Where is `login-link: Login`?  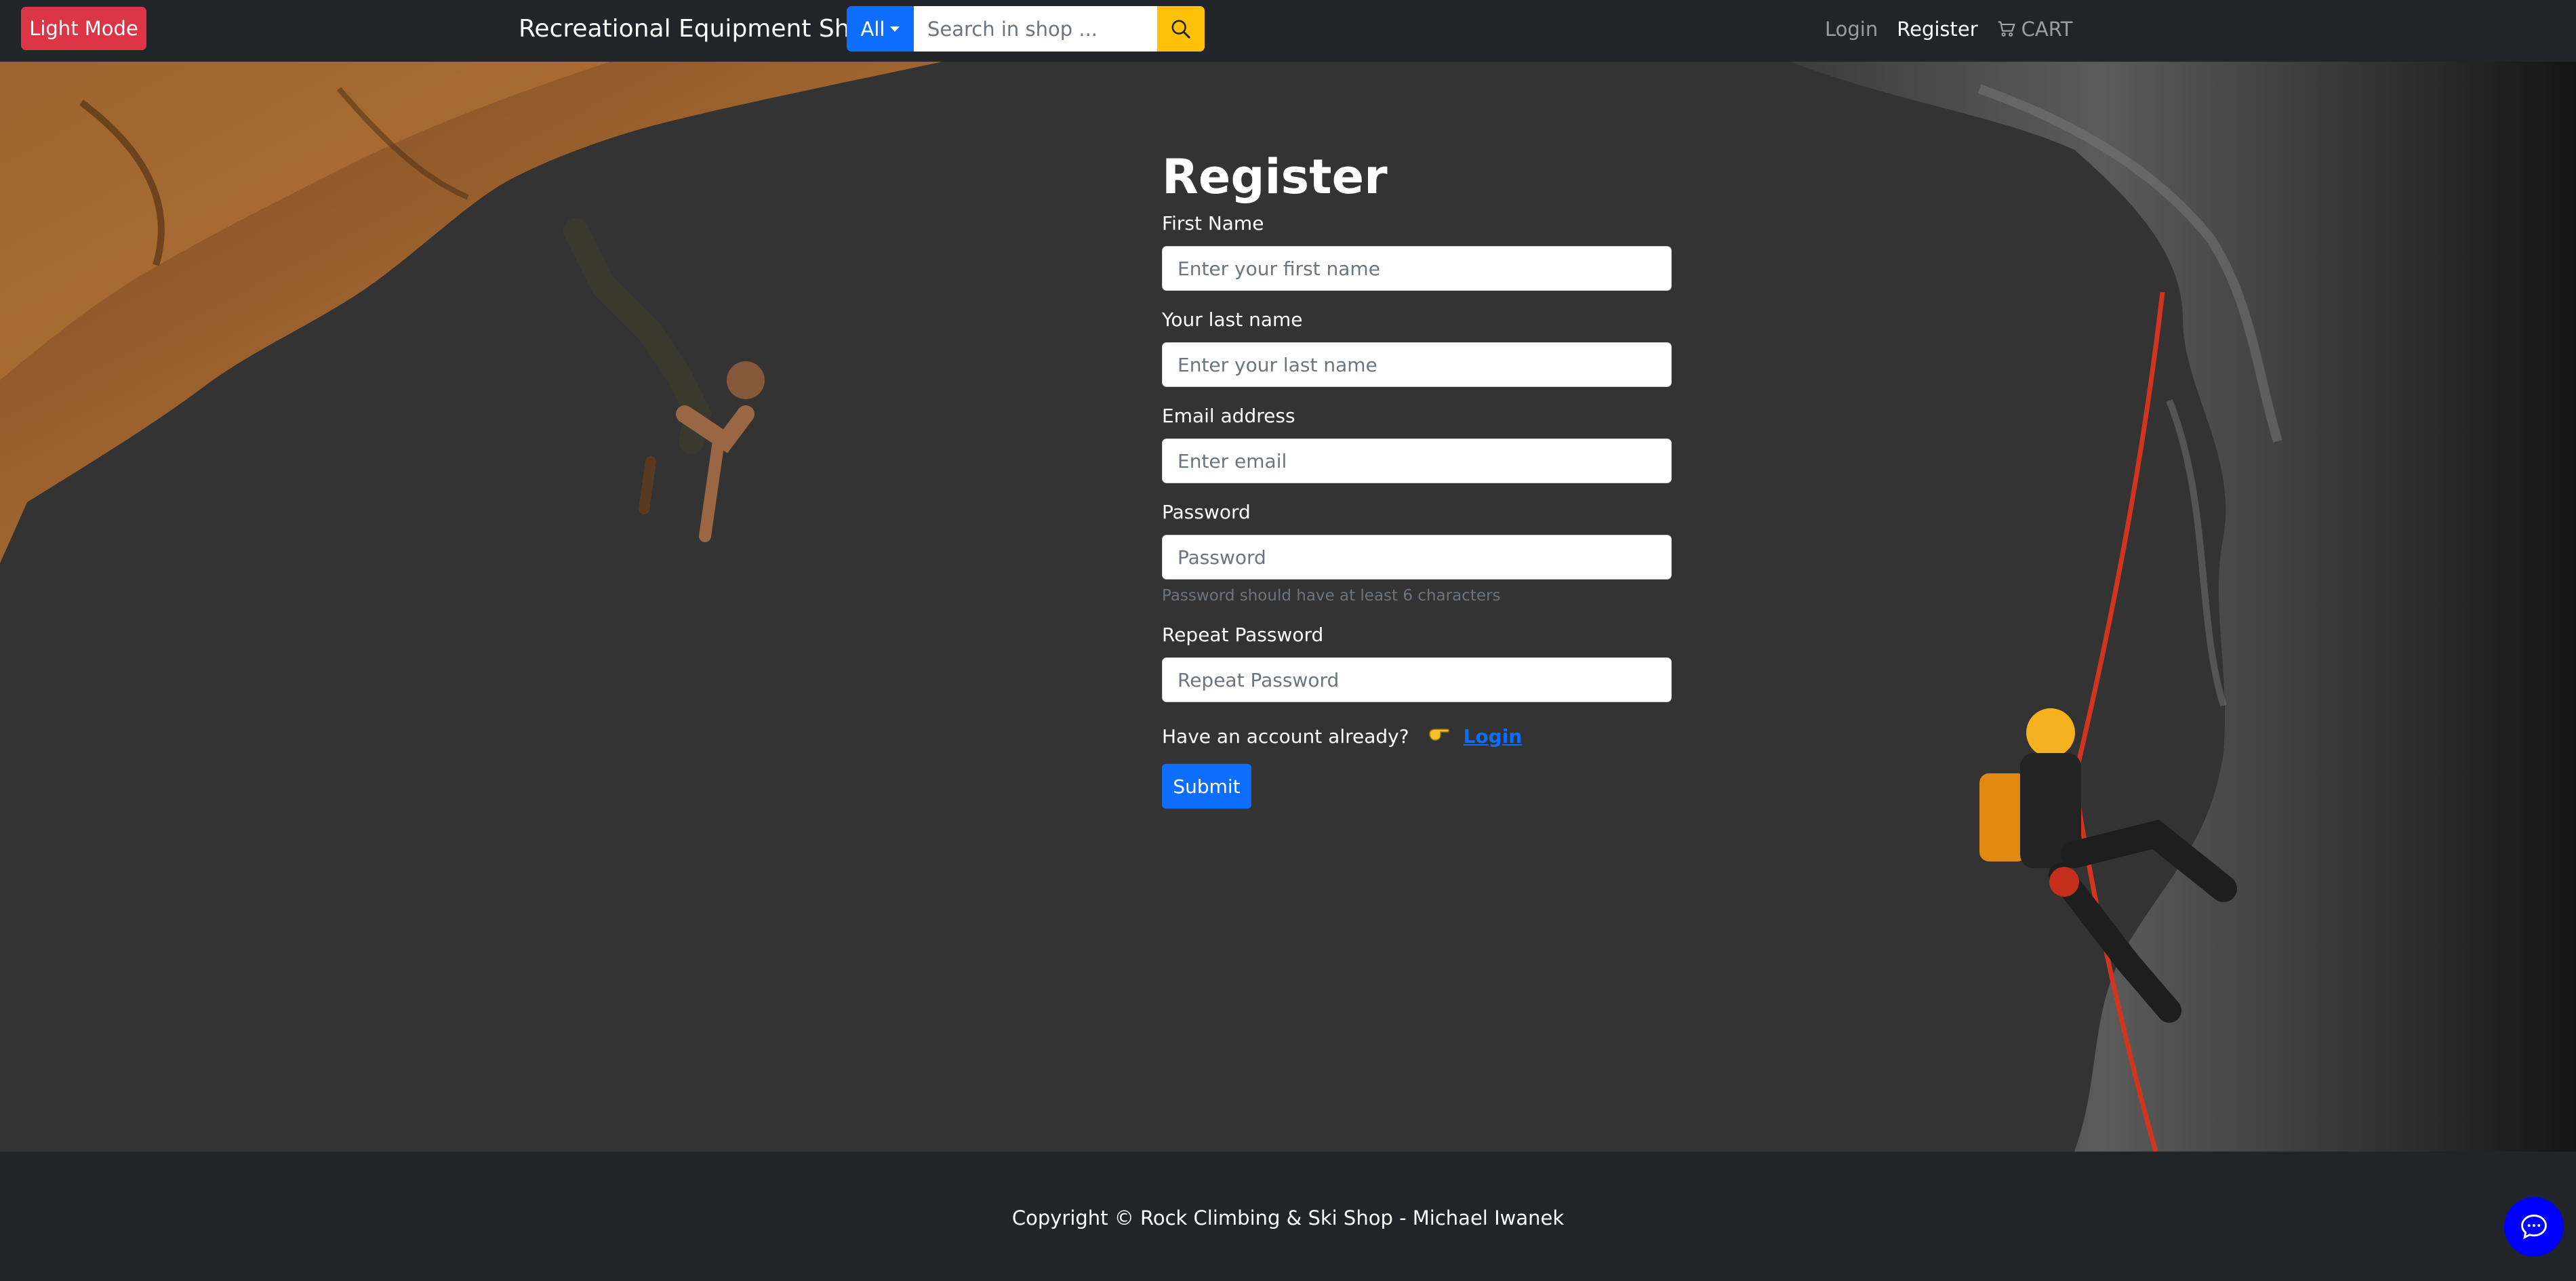 login-link: Login is located at coordinates (1493, 737).